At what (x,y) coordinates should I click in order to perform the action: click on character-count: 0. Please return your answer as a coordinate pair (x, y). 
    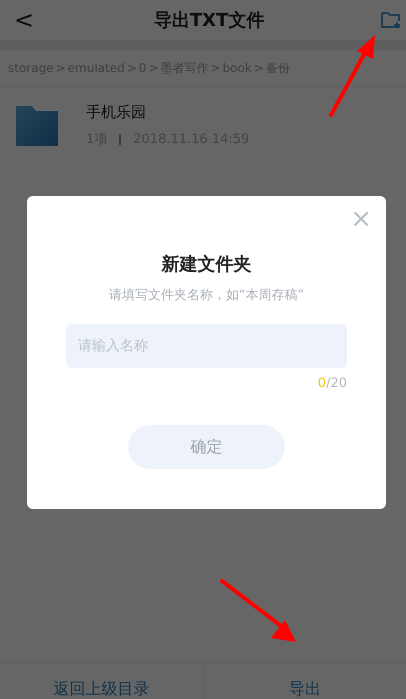
    Looking at the image, I should click on (322, 383).